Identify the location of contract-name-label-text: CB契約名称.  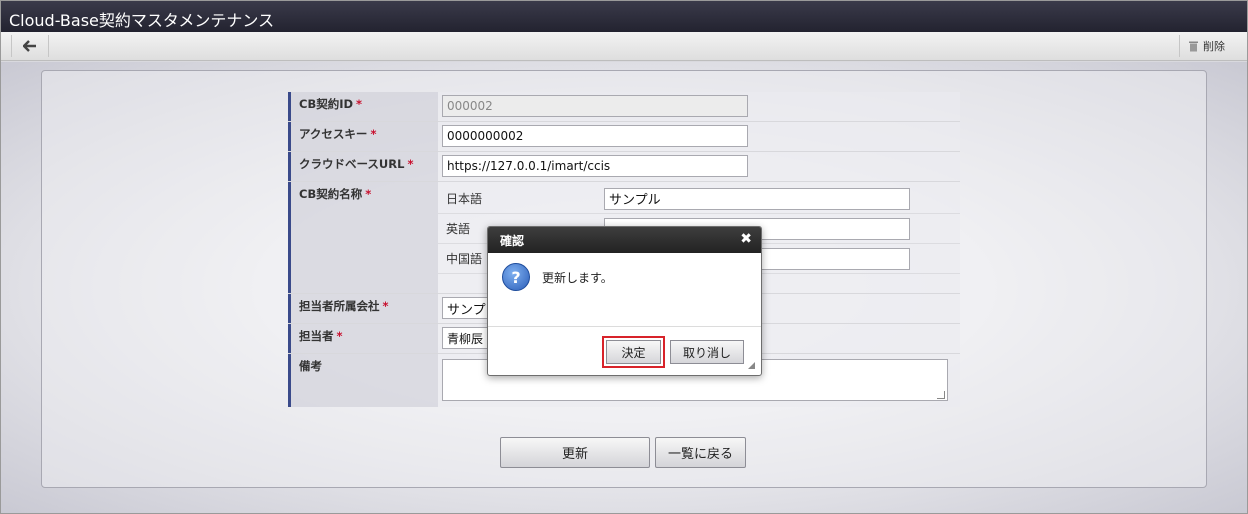
(331, 194).